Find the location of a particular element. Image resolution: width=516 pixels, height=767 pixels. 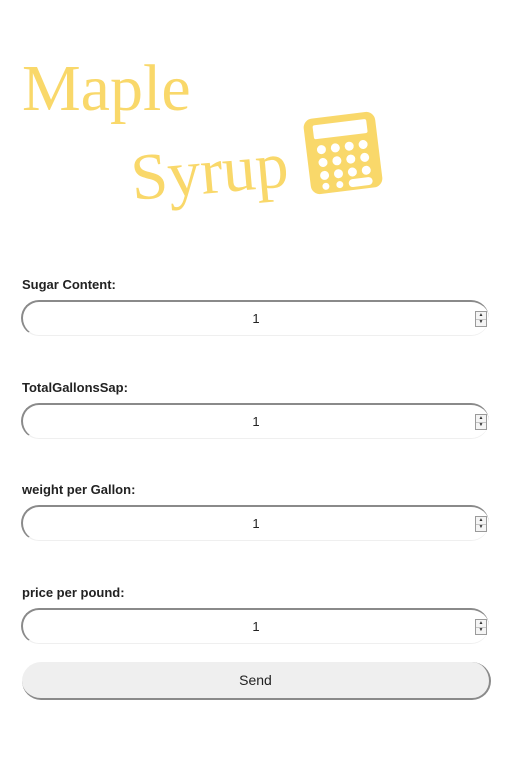

weight-per-gallon-input: 1 ▲ ▼ is located at coordinates (255, 523).